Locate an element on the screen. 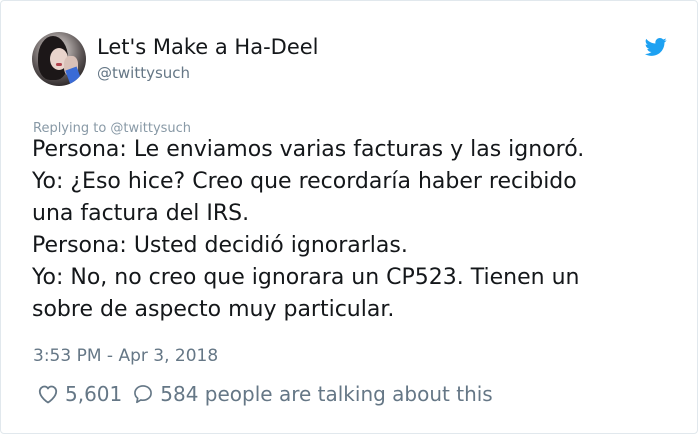  talking-about-count: 584 people are talking about this is located at coordinates (326, 394).